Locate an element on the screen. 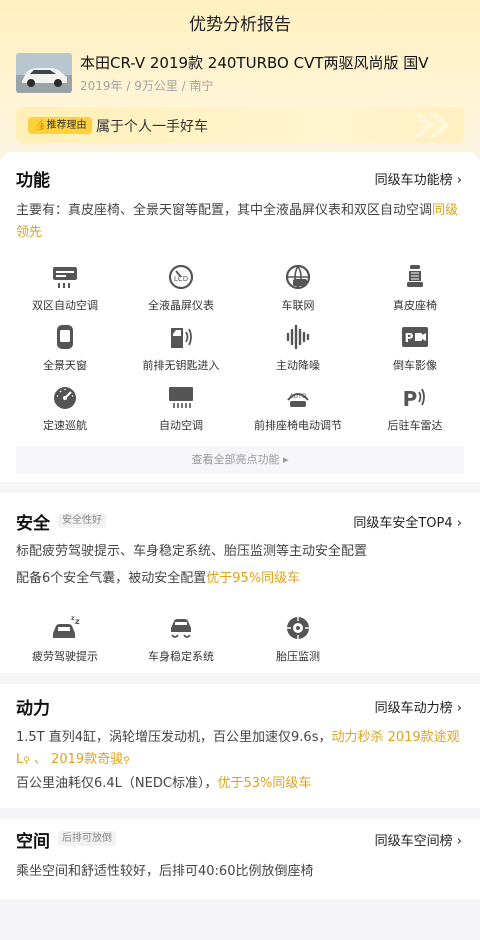 Image resolution: width=480 pixels, height=940 pixels. feature-tire-pressure: 胎压监测 is located at coordinates (298, 639).